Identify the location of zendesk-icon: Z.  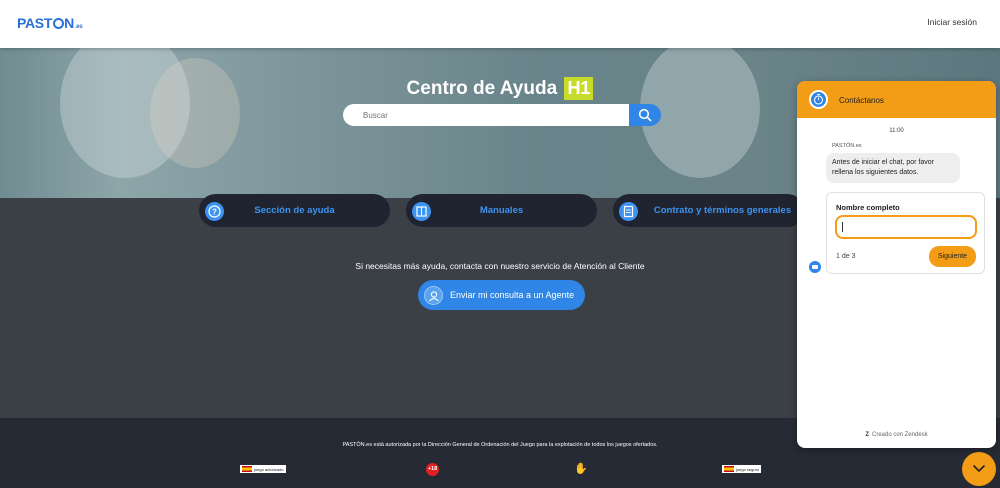
(867, 435).